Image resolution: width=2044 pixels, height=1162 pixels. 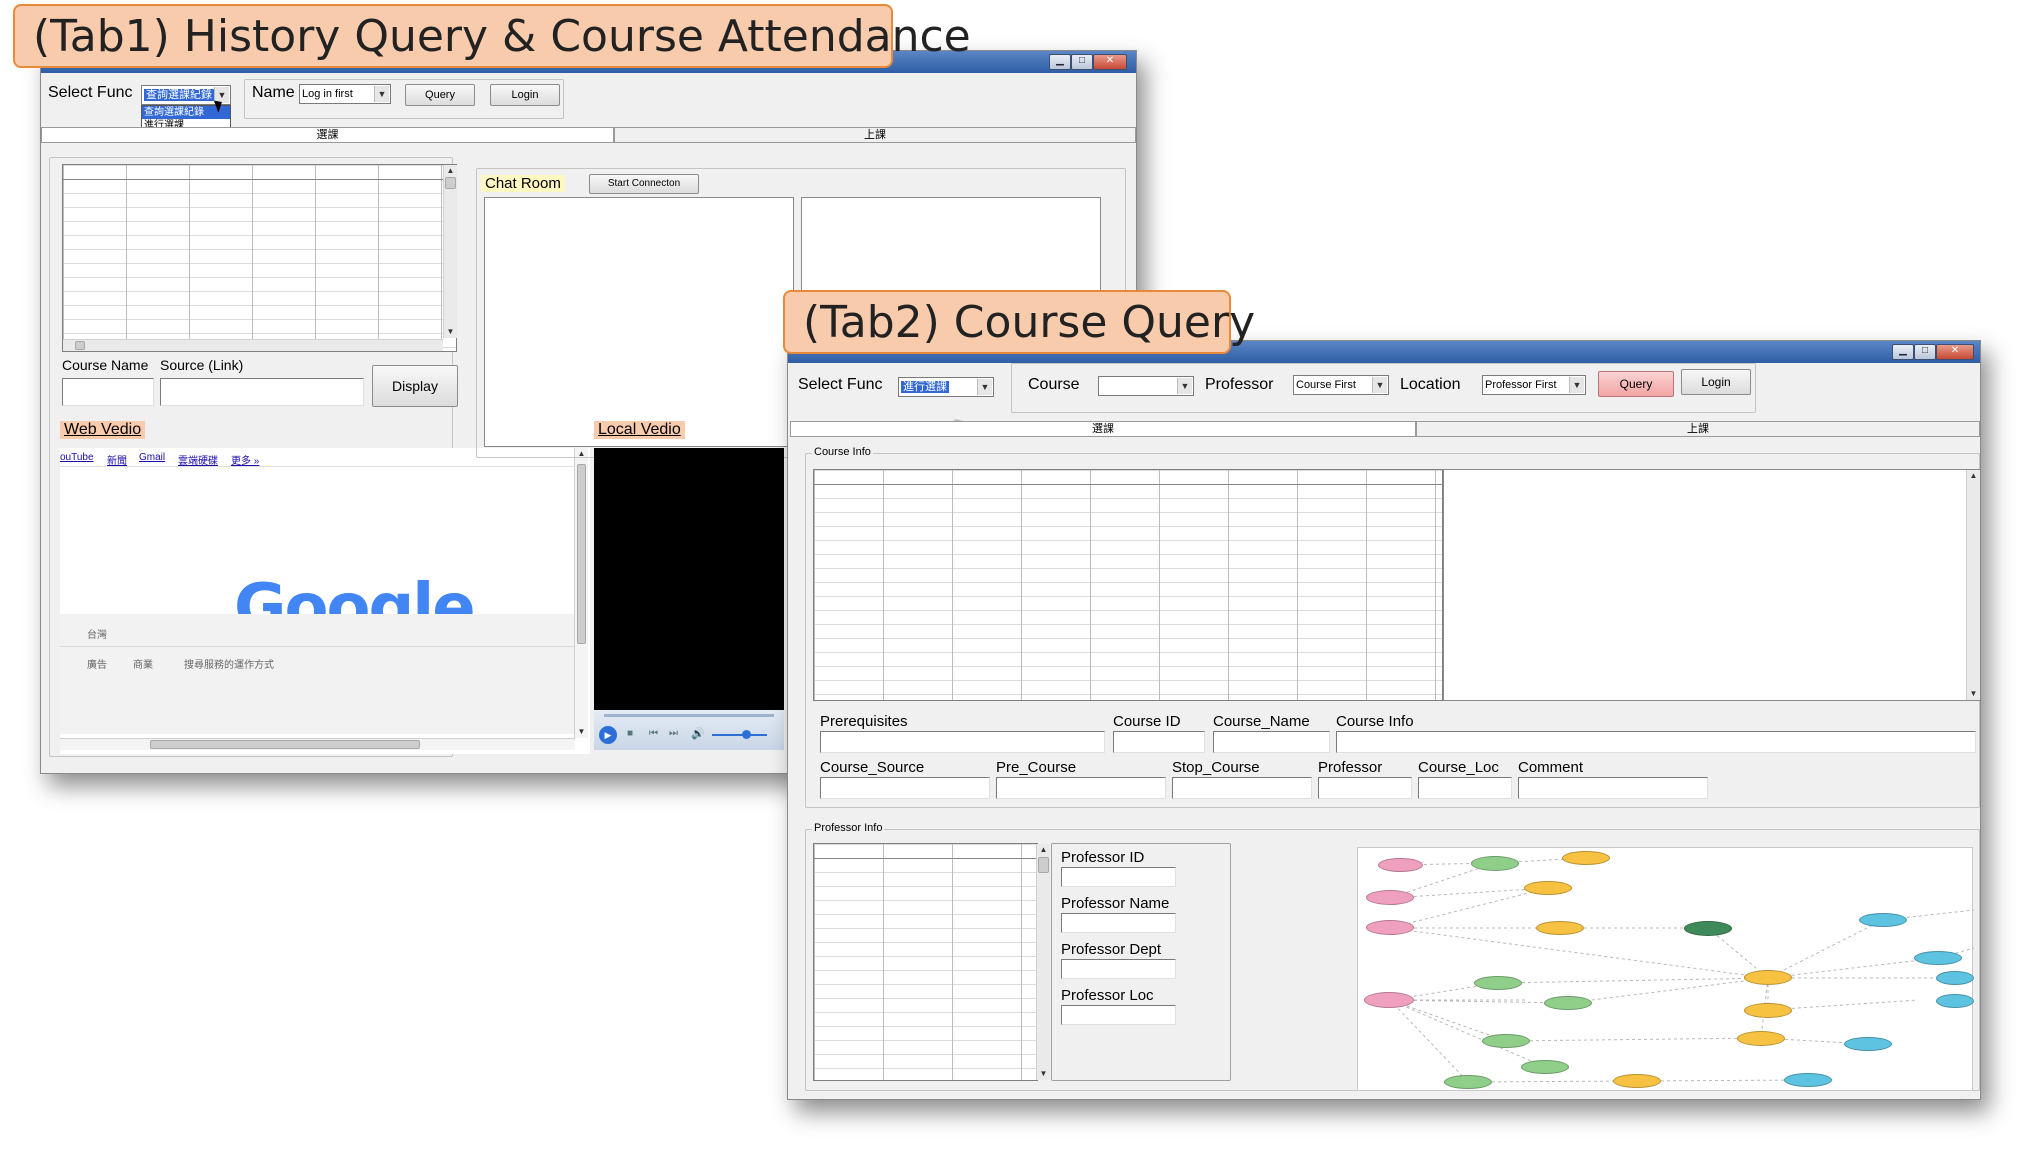 What do you see at coordinates (1665, 969) in the screenshot?
I see `relationship-graph` at bounding box center [1665, 969].